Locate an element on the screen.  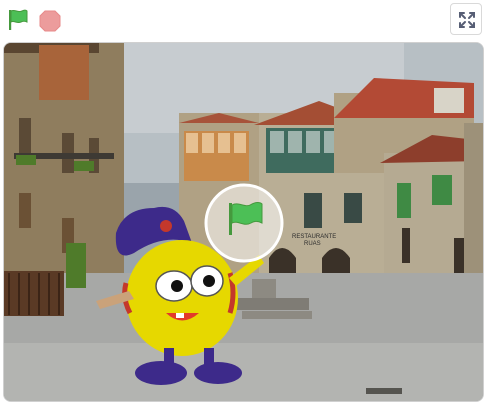
stop-icon is located at coordinates (50, 21).